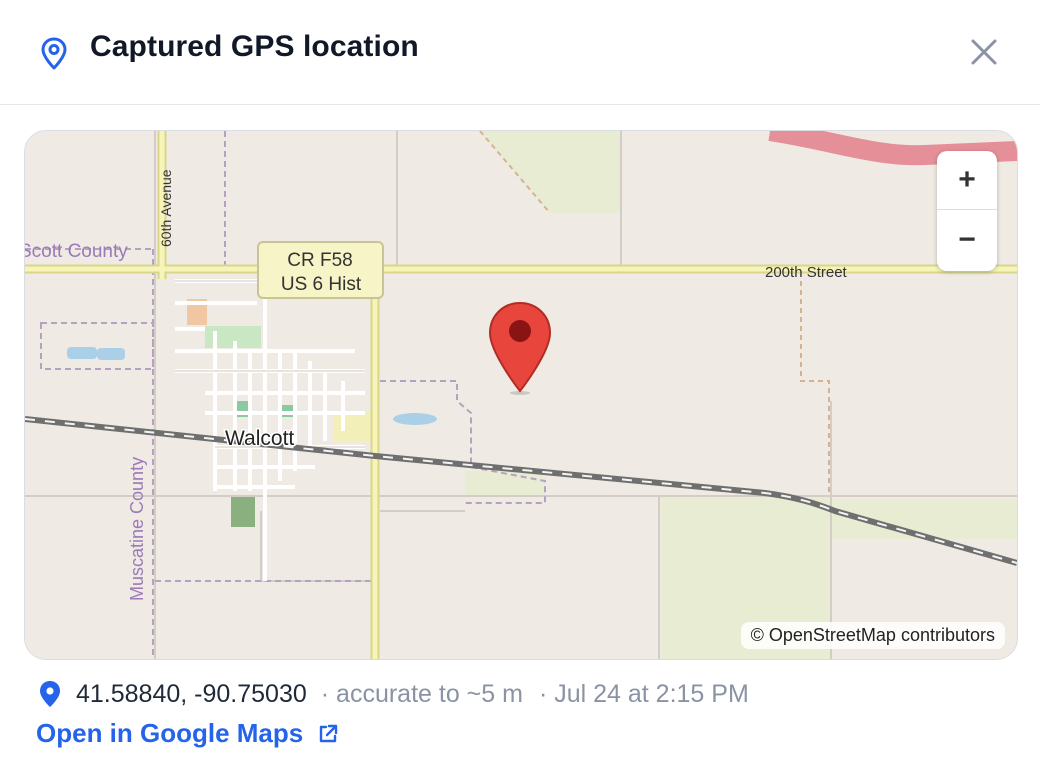  I want to click on open-in-google-maps-link: Open in Google Maps, so click(187, 733).